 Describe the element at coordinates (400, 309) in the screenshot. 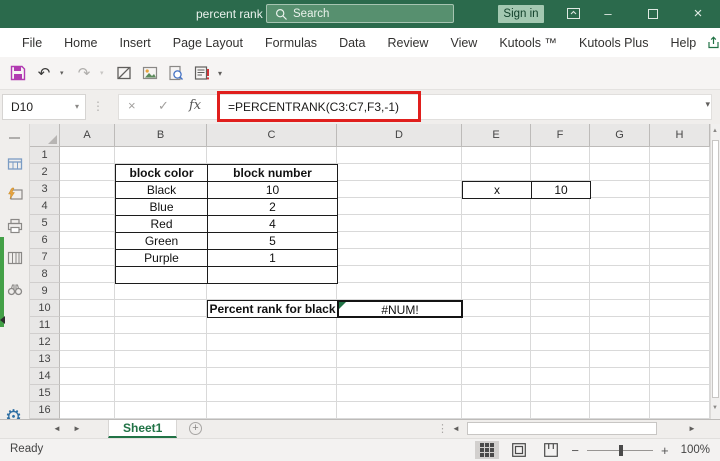

I see `cell-d10: #NUM!` at that location.